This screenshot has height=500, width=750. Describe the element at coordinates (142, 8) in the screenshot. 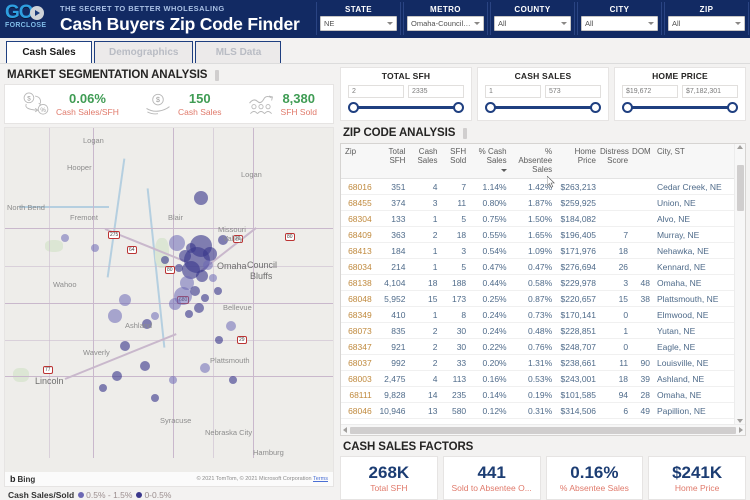

I see `tagline: THE SECRET TO BETTER WHOLESALING` at that location.